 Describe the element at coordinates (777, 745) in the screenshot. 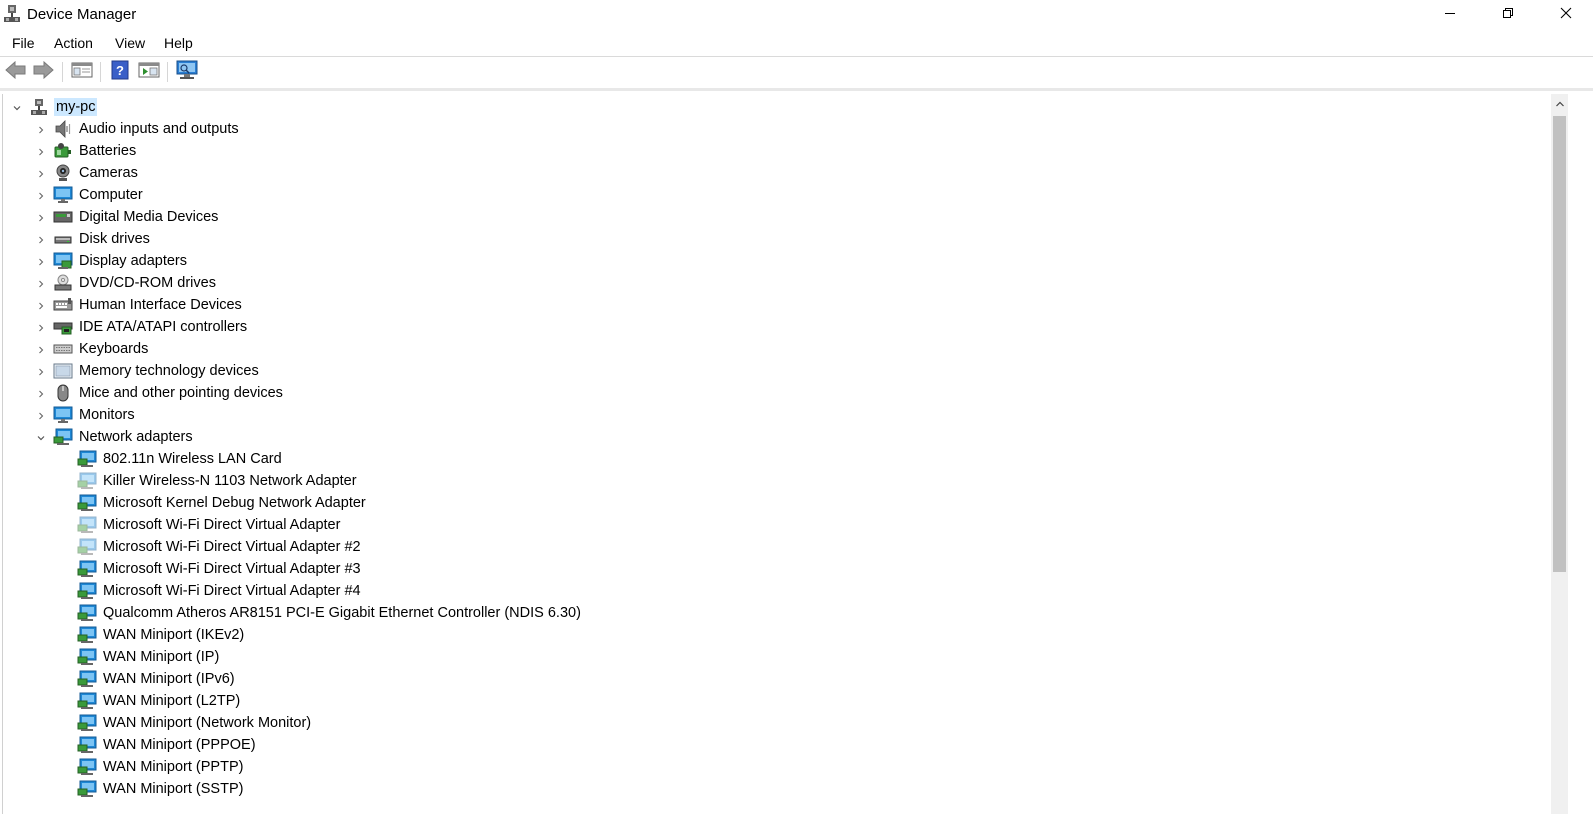

I see `tree-child-adapter: WAN Miniport (PPPOE)` at that location.